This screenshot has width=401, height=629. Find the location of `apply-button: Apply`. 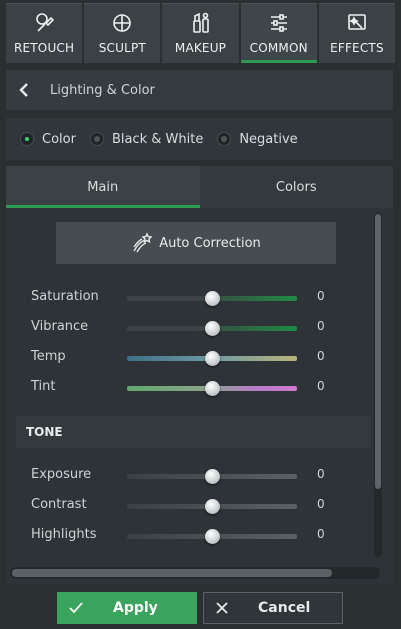

apply-button: Apply is located at coordinates (127, 608).